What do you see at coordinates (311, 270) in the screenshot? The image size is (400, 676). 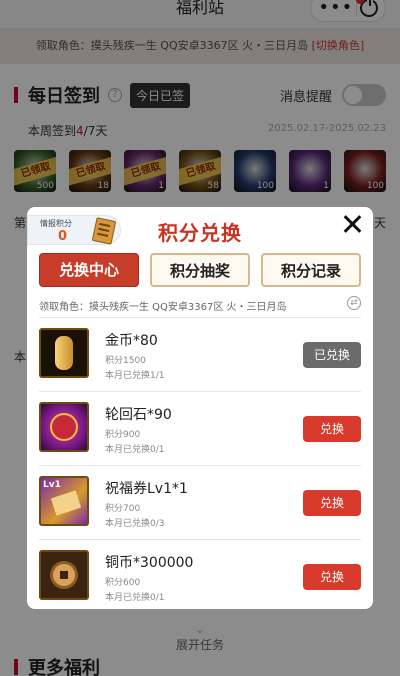 I see `tab-points-record: 积分记录` at bounding box center [311, 270].